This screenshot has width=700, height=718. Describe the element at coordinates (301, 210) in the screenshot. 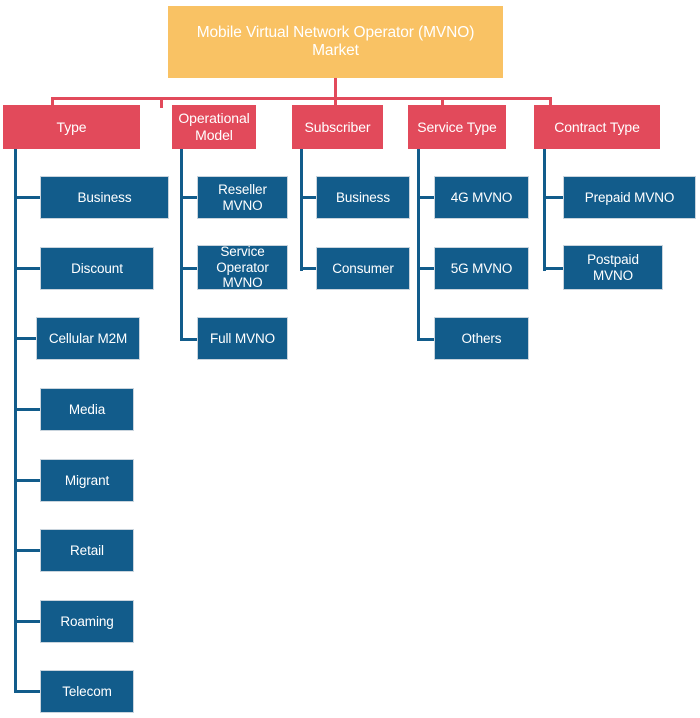

I see `connector-spine-subscriber` at that location.